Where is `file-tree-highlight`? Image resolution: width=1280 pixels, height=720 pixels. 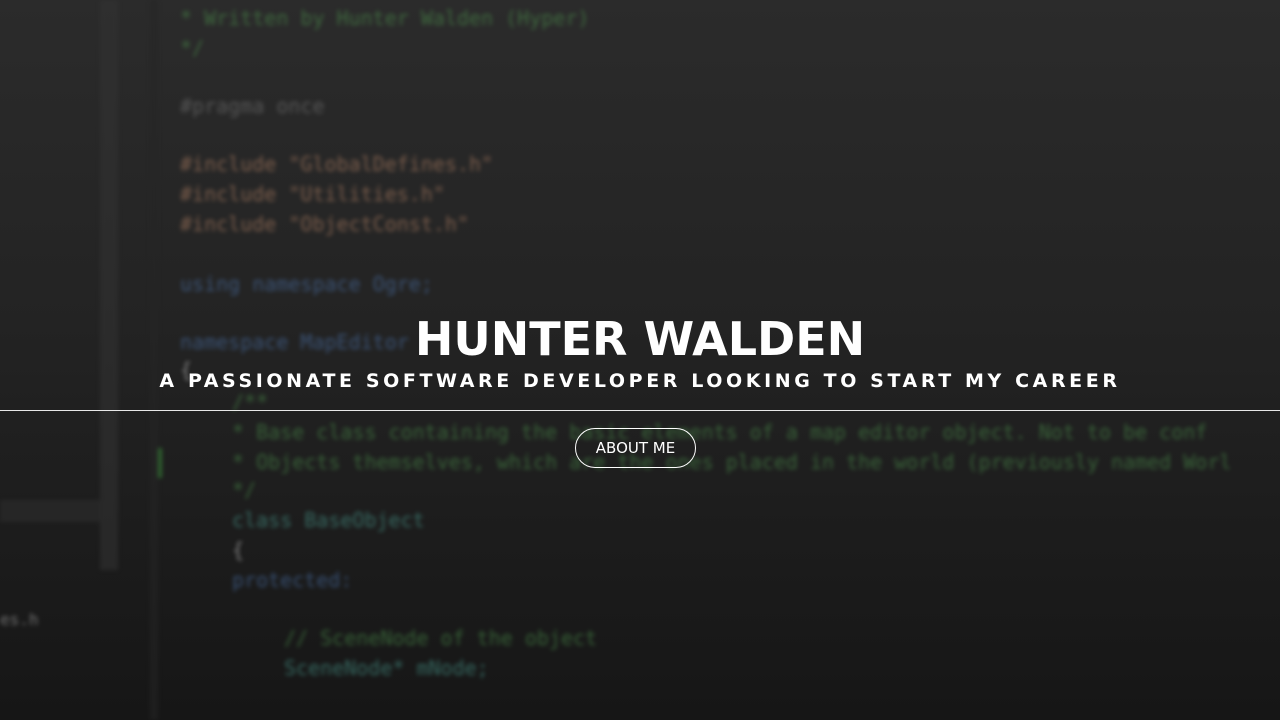 file-tree-highlight is located at coordinates (50, 511).